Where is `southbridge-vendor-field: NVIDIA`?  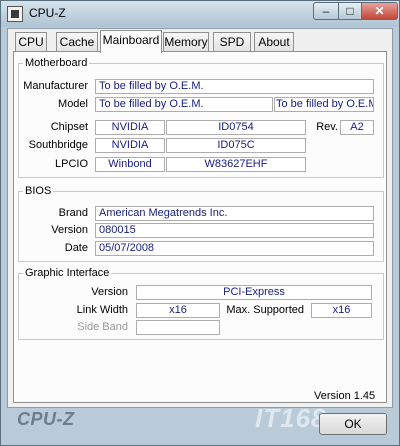
southbridge-vendor-field: NVIDIA is located at coordinates (130, 145).